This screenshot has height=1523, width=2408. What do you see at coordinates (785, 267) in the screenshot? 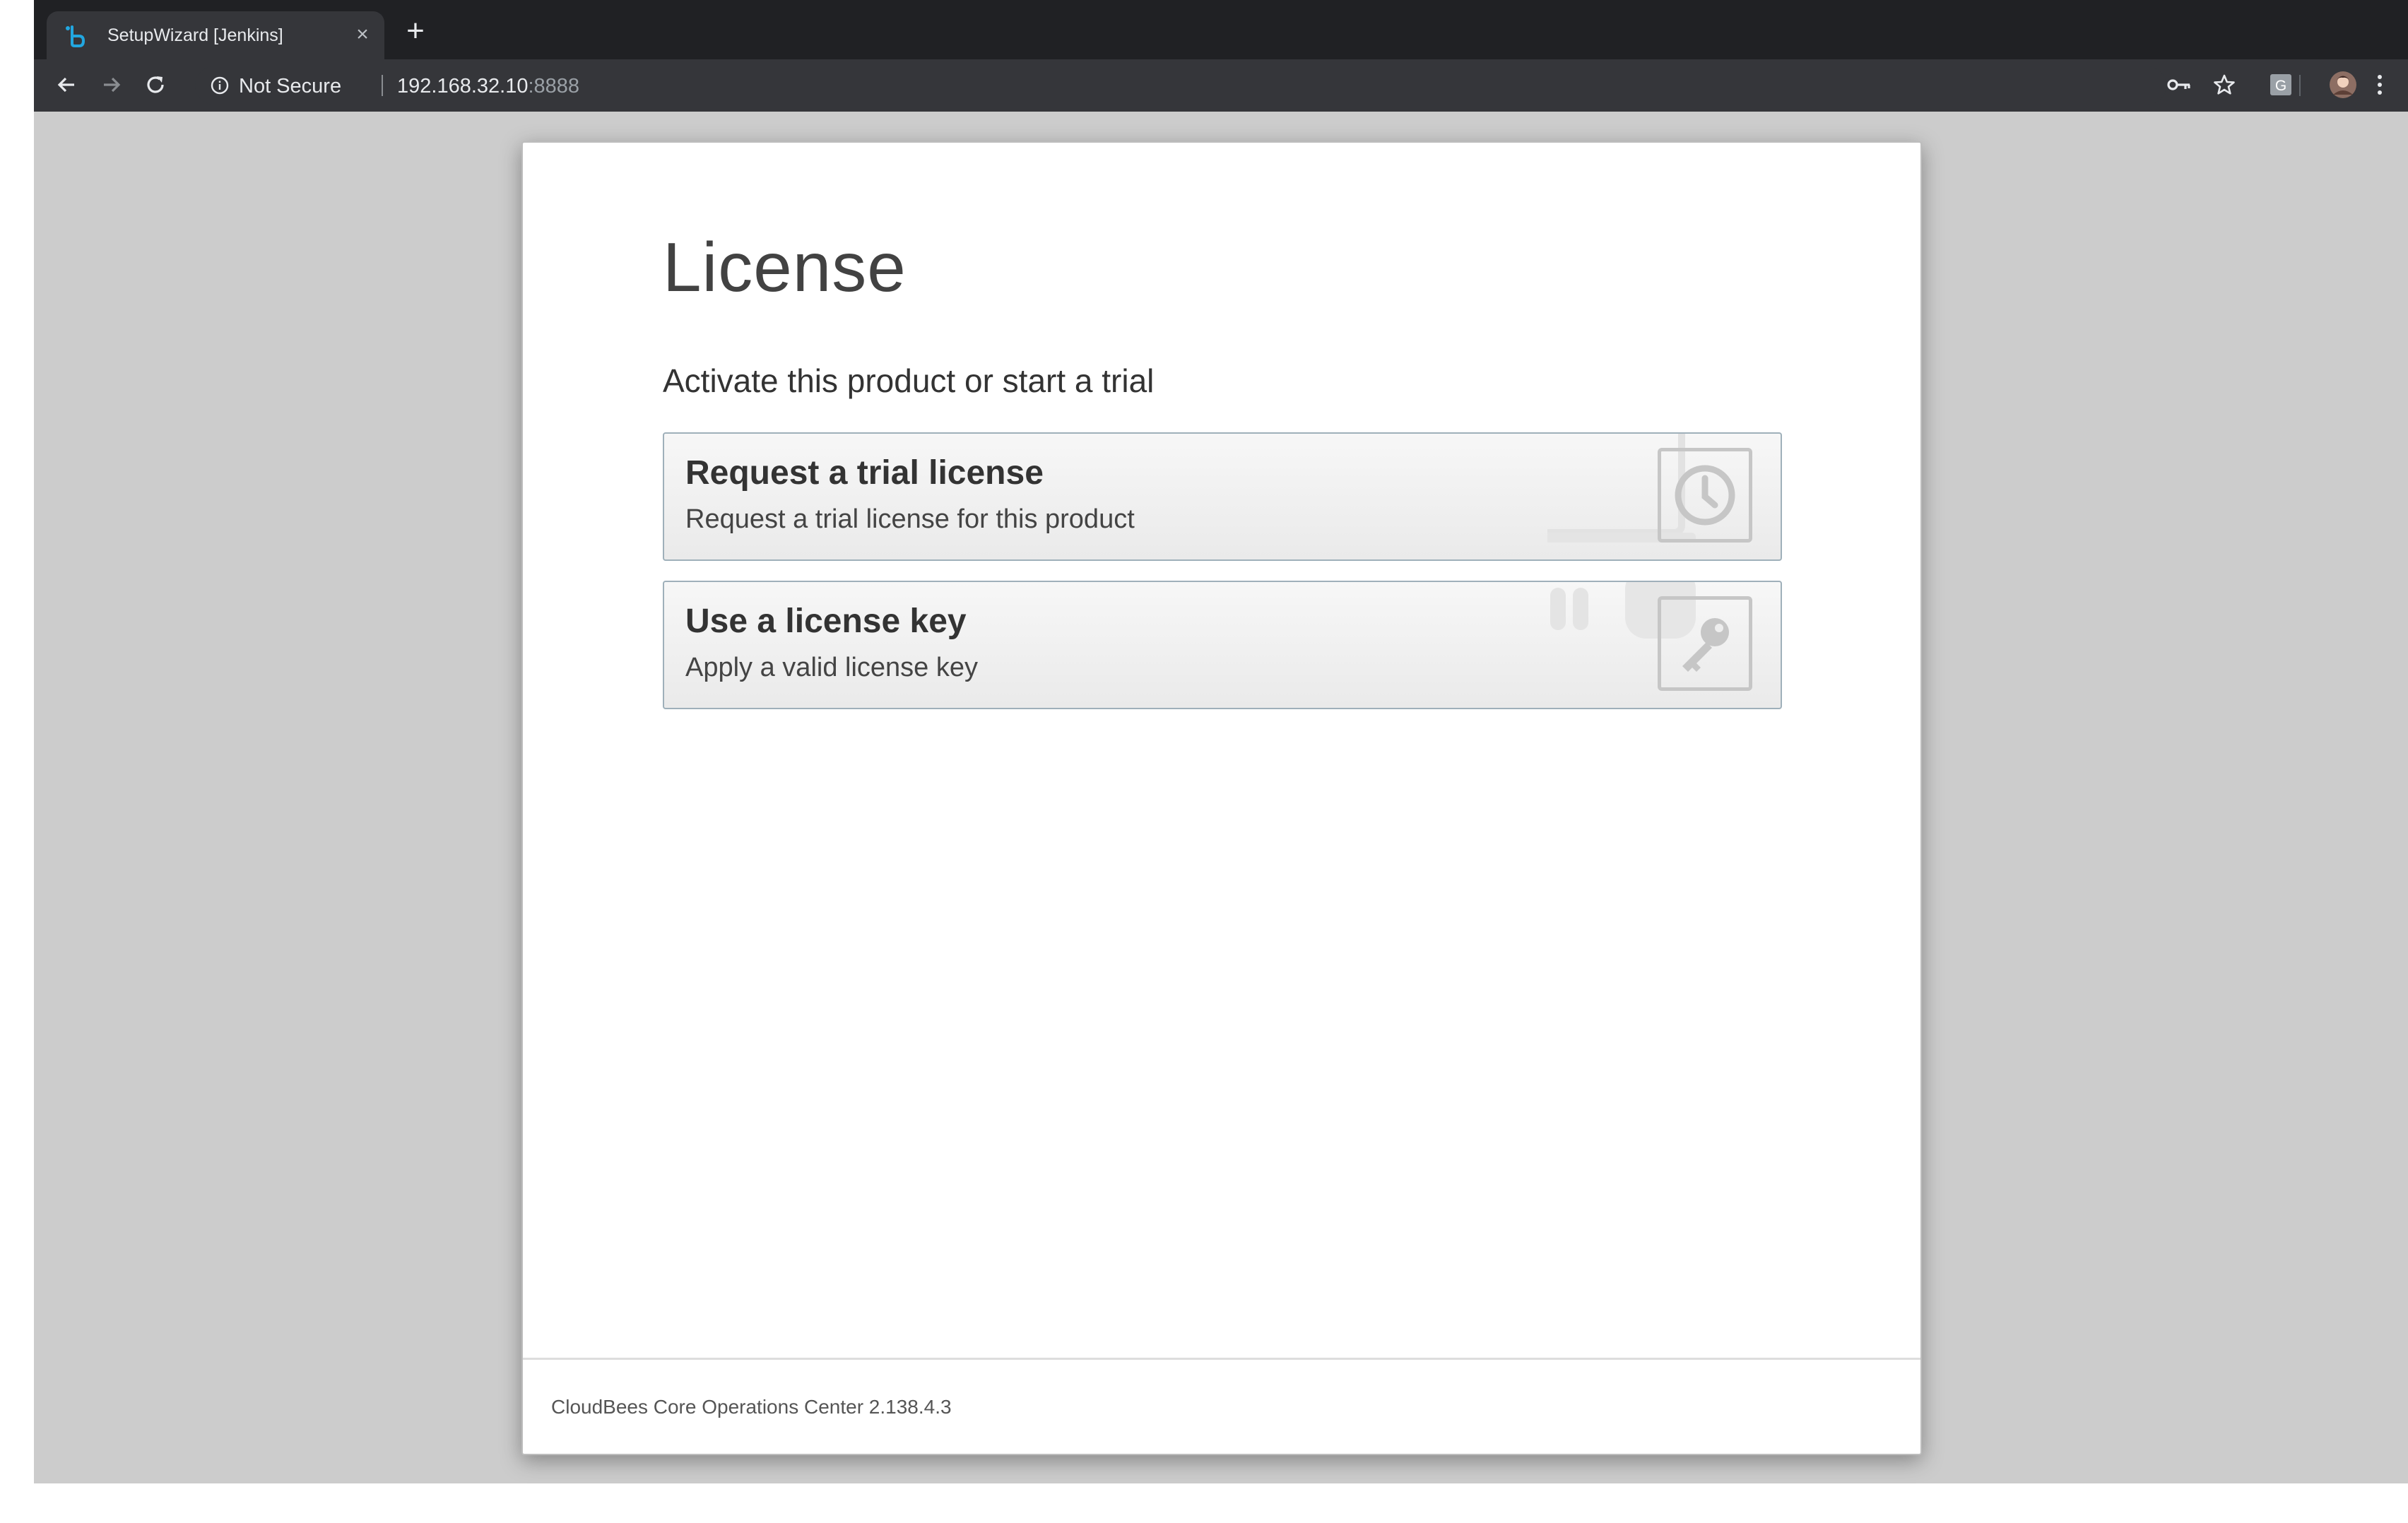
I see `page-title: License` at bounding box center [785, 267].